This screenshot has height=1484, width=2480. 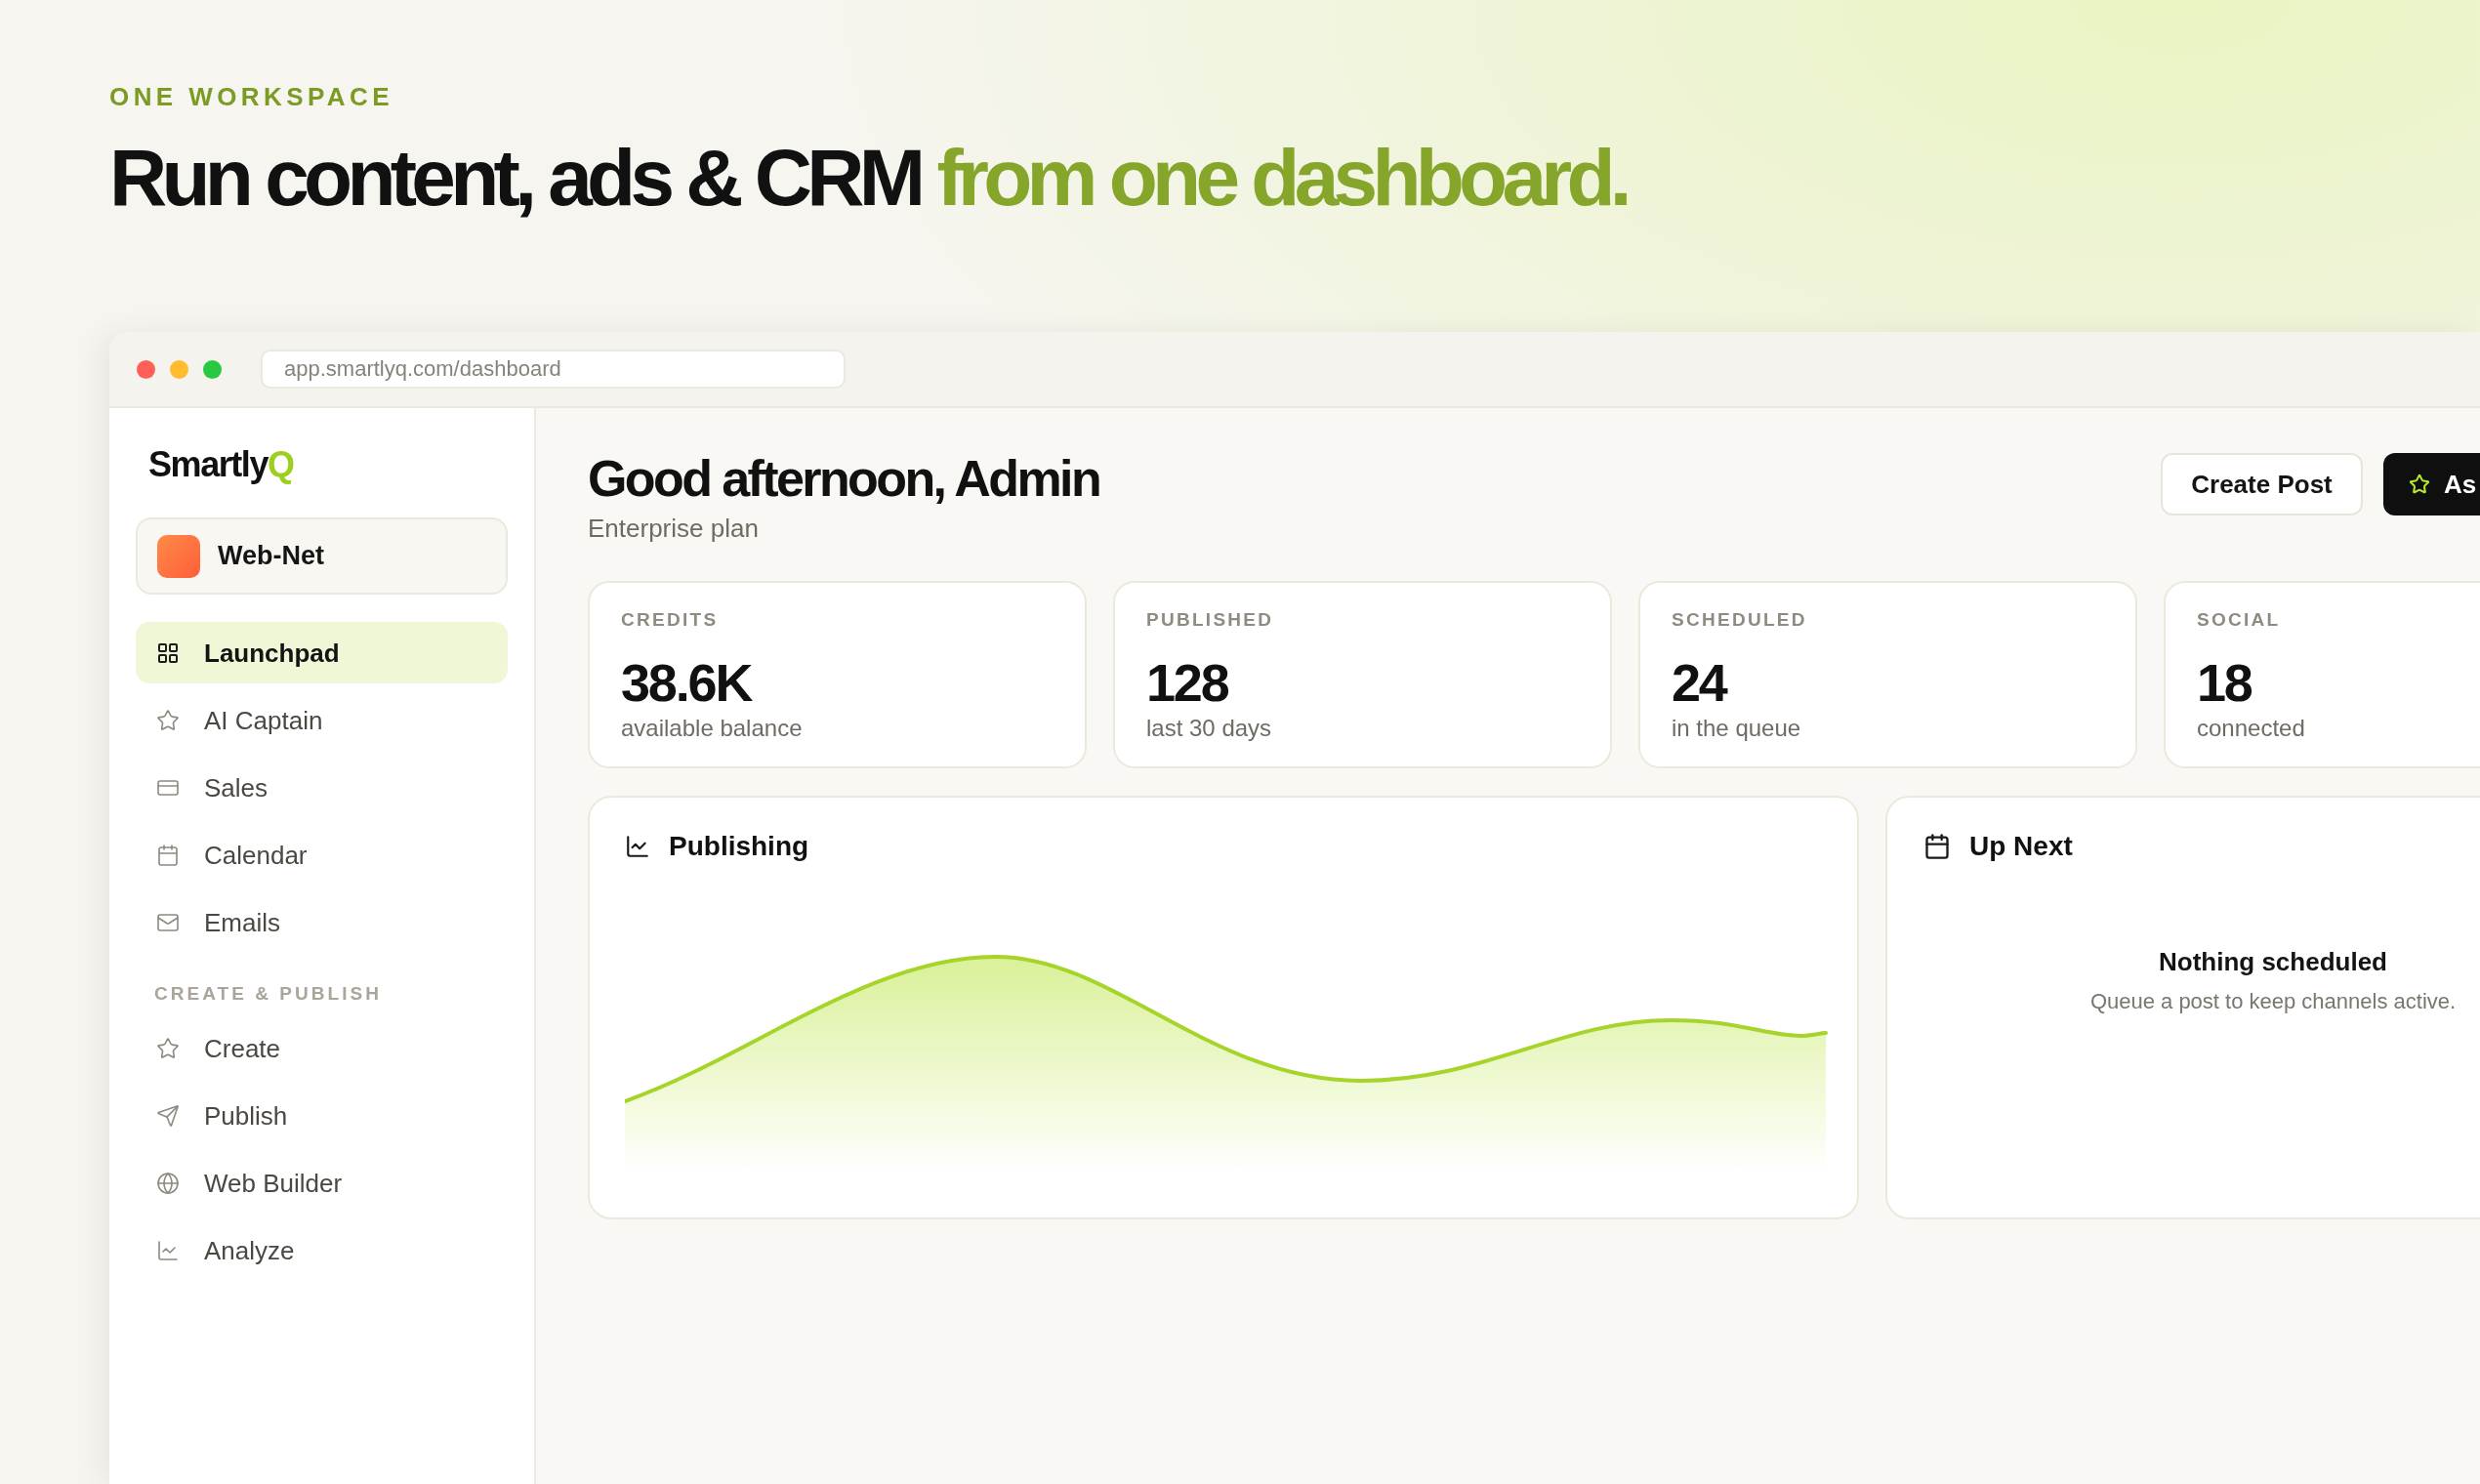 I want to click on workspace-switcher: Web-Net, so click(x=322, y=556).